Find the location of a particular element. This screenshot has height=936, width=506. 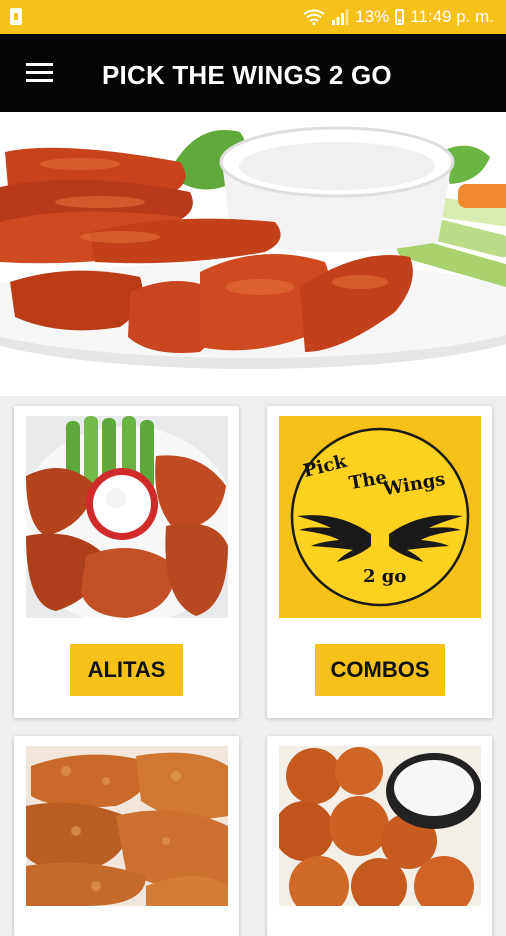

logo-line-4: 2 go is located at coordinates (385, 576).